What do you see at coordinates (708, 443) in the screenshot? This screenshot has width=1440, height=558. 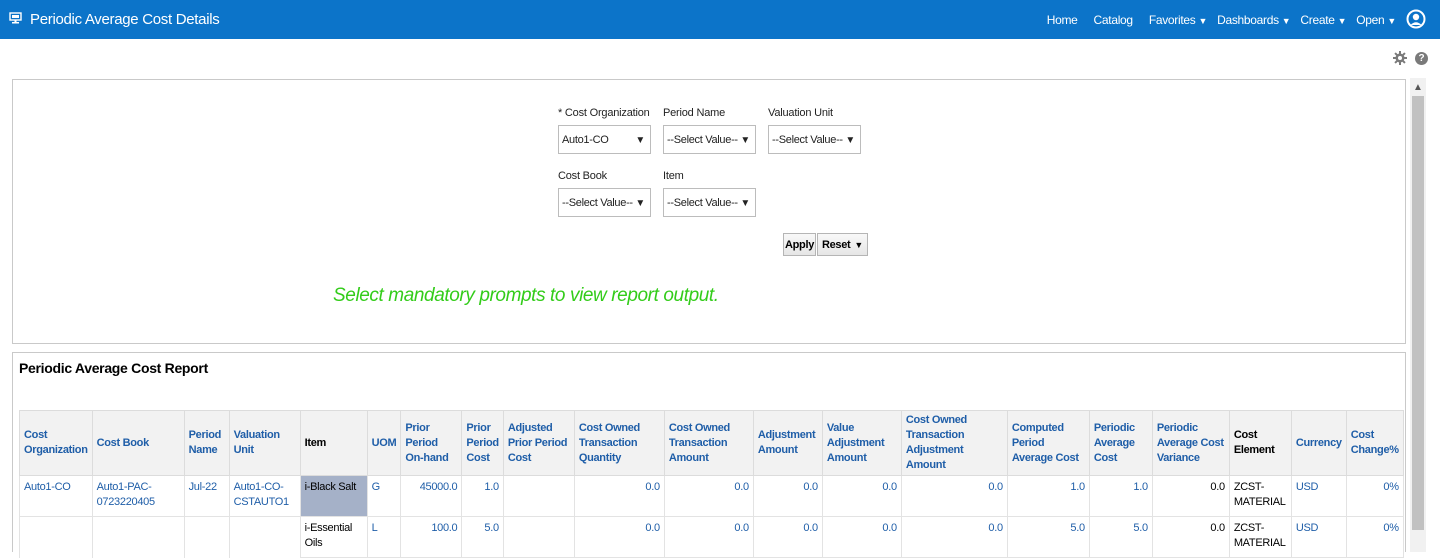 I see `col-header: Cost Owned Transaction Amount` at bounding box center [708, 443].